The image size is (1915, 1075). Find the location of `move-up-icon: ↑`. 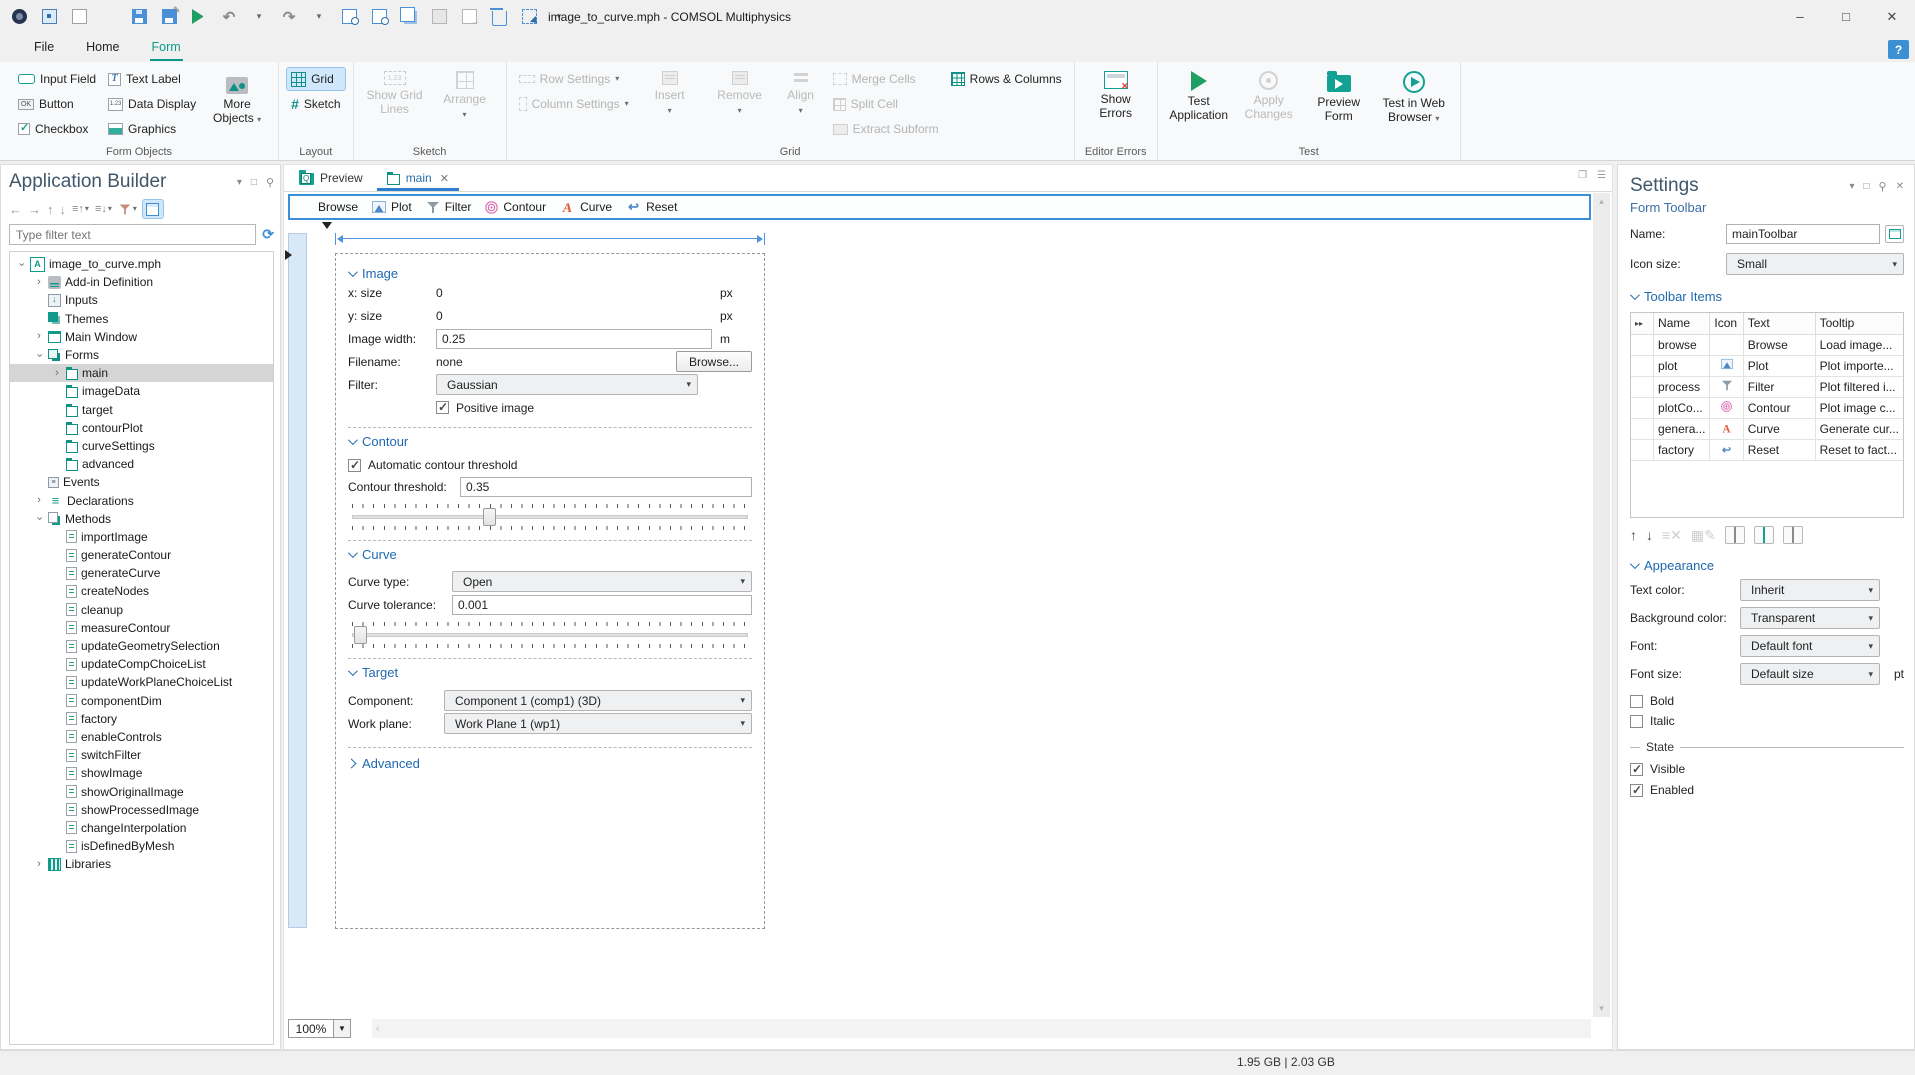

move-up-icon: ↑ is located at coordinates (50, 209).